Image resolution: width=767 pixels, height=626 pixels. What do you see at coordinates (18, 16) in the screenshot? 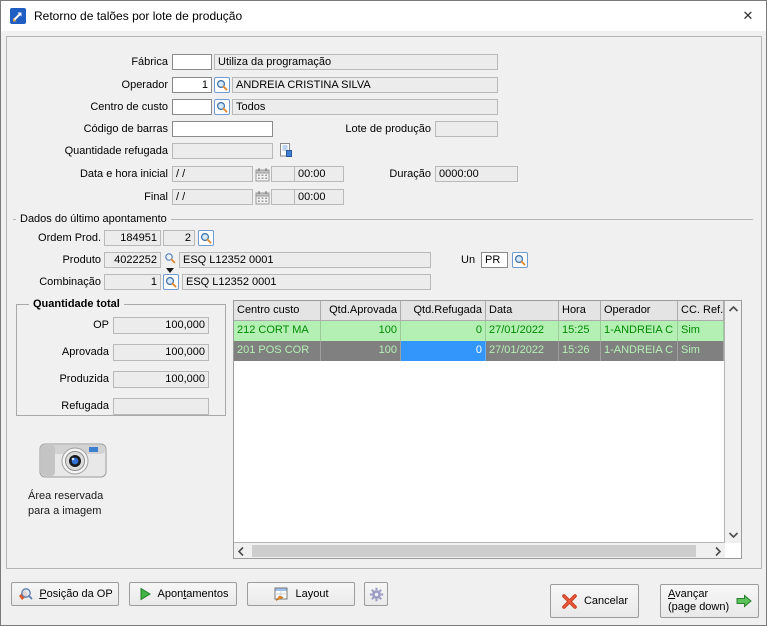
I see `app-icon` at bounding box center [18, 16].